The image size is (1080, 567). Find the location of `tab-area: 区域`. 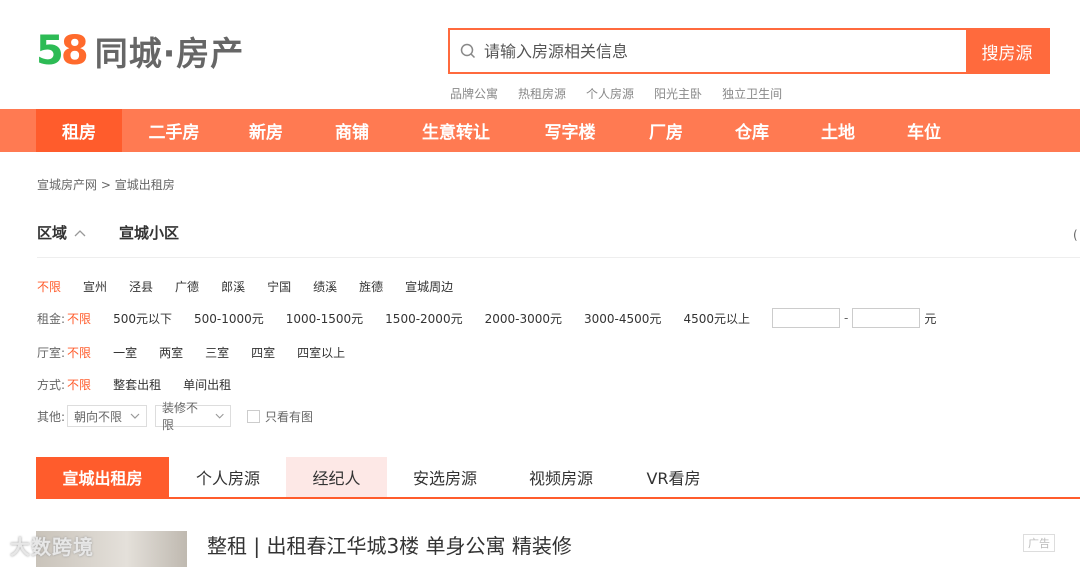

tab-area: 区域 is located at coordinates (62, 232).